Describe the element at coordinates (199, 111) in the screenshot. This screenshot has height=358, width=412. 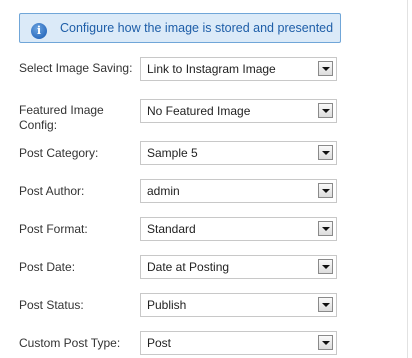
I see `featured-image-config-value: No Featured Image` at that location.